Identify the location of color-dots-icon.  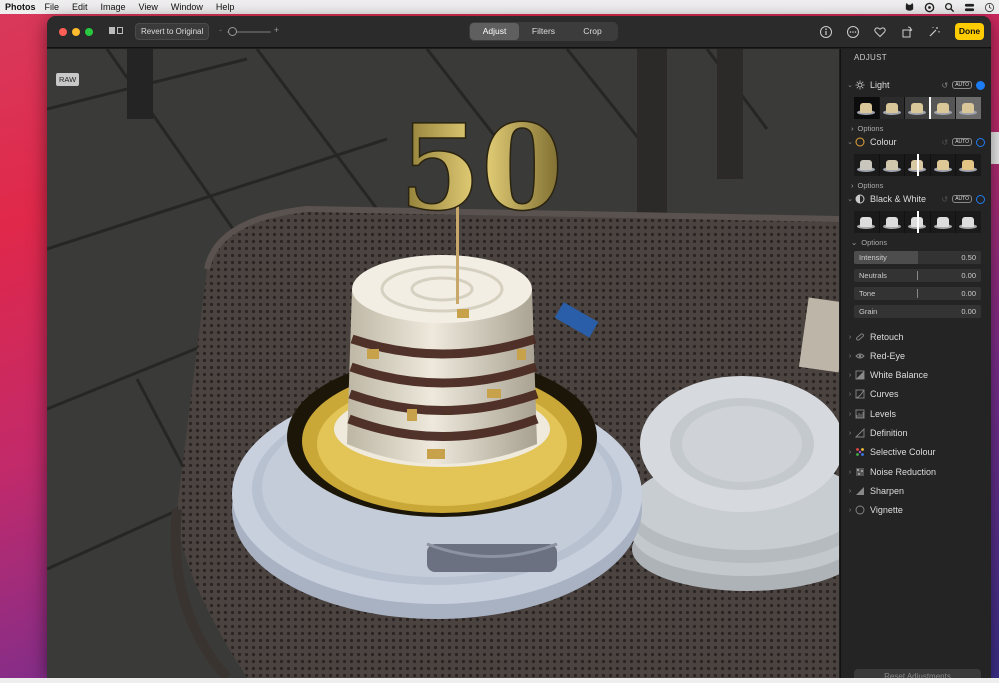
(860, 452).